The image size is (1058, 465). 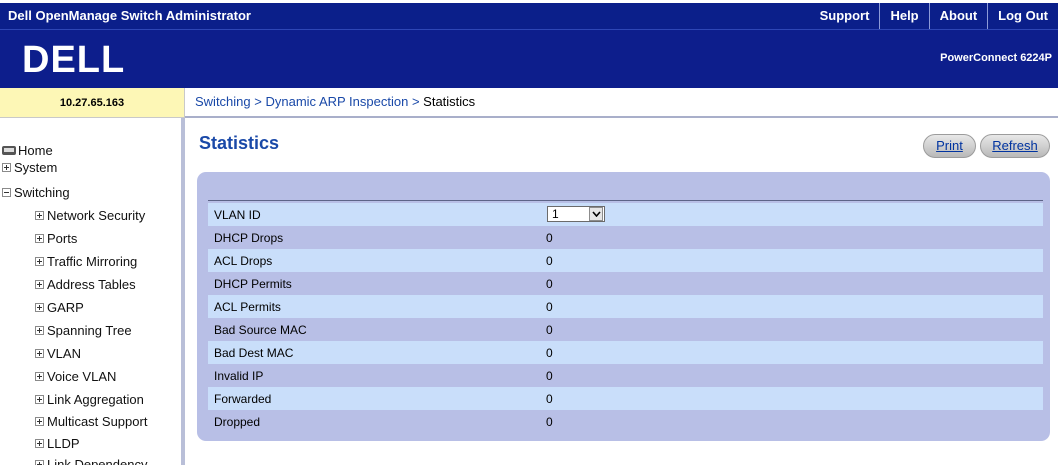 What do you see at coordinates (625, 398) in the screenshot?
I see `stat-row: Forwarded 0` at bounding box center [625, 398].